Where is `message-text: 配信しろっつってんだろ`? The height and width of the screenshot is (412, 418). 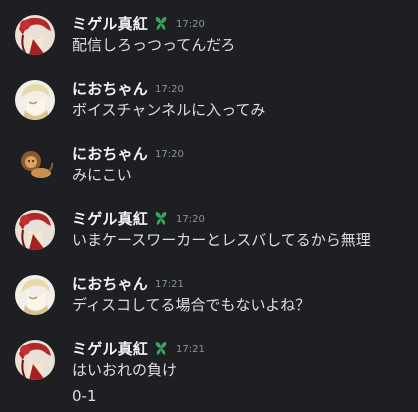
message-text: 配信しろっつってんだろ is located at coordinates (154, 45).